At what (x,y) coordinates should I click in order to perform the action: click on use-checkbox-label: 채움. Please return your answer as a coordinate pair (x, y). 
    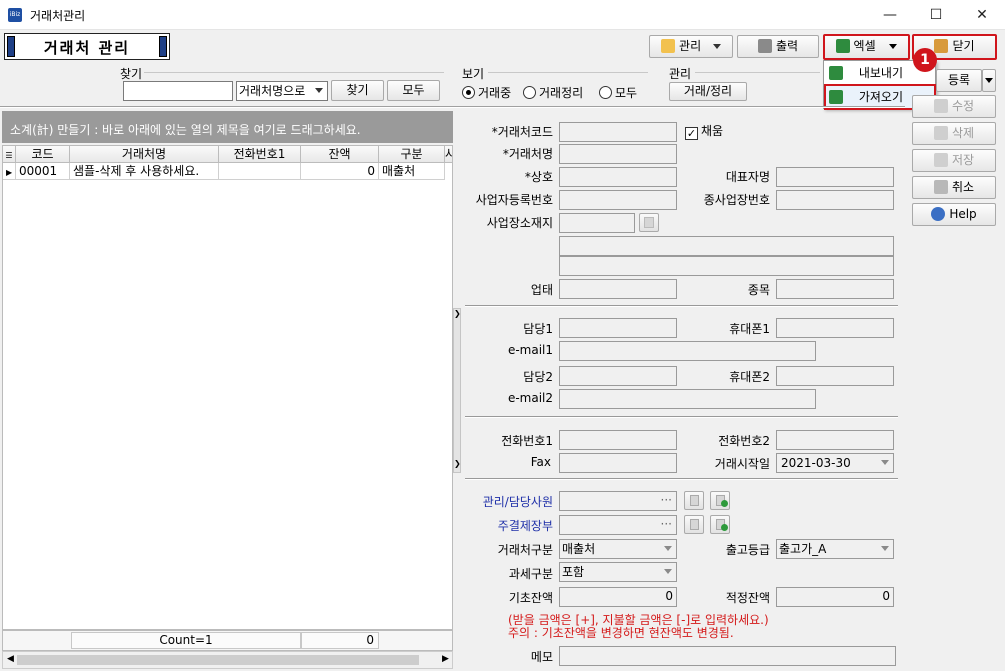
    Looking at the image, I should click on (712, 131).